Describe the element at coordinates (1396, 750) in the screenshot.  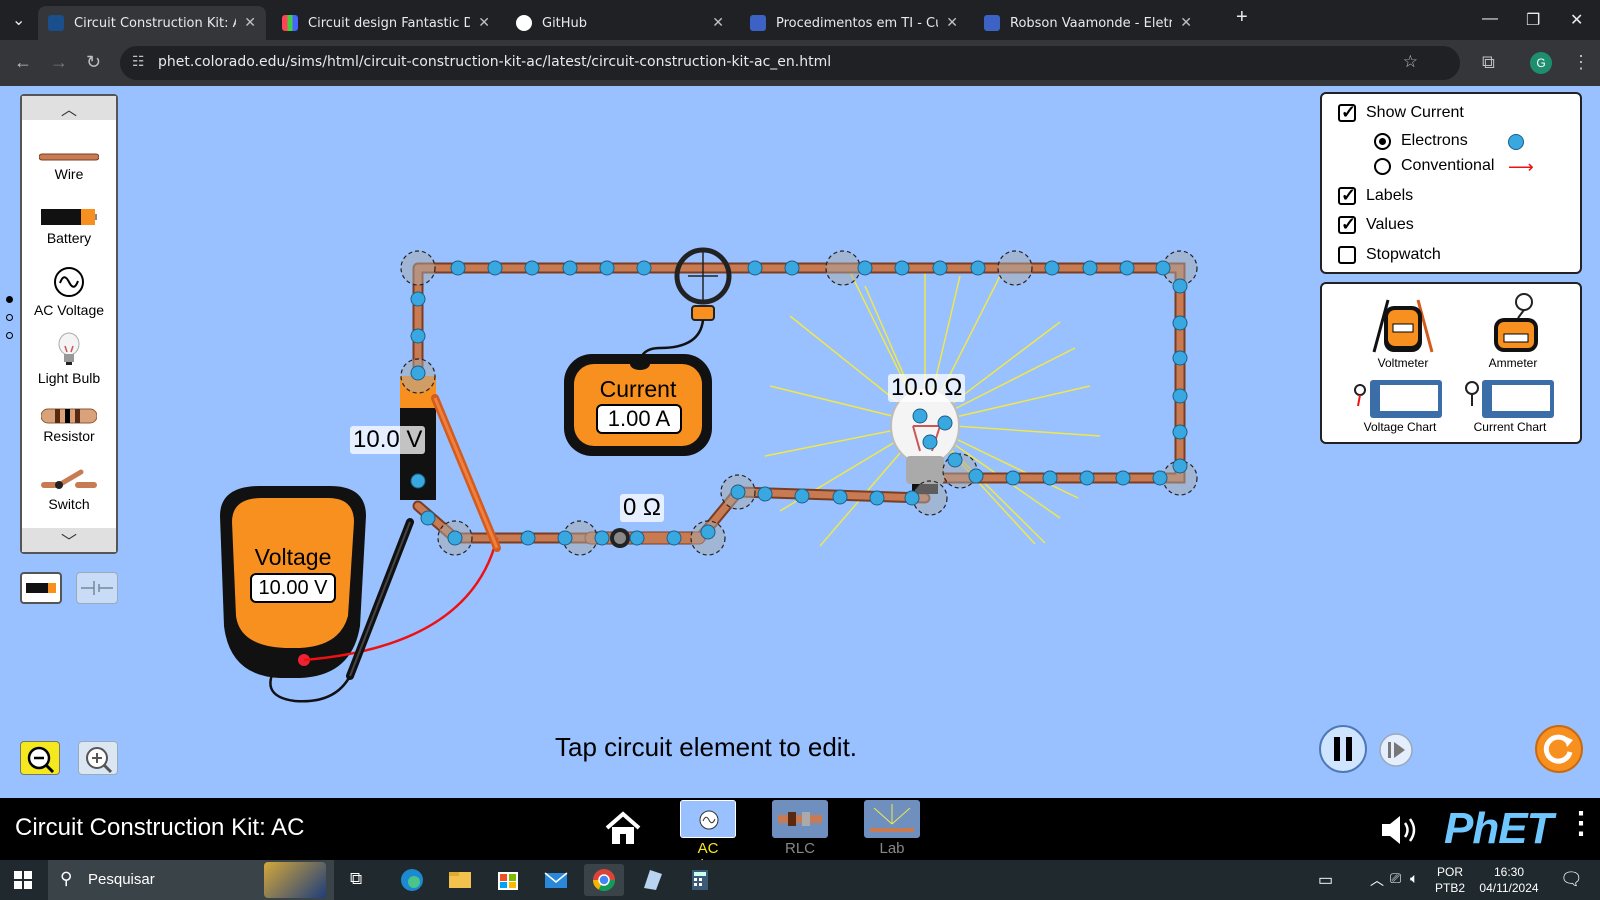
I see `step-forward-button` at that location.